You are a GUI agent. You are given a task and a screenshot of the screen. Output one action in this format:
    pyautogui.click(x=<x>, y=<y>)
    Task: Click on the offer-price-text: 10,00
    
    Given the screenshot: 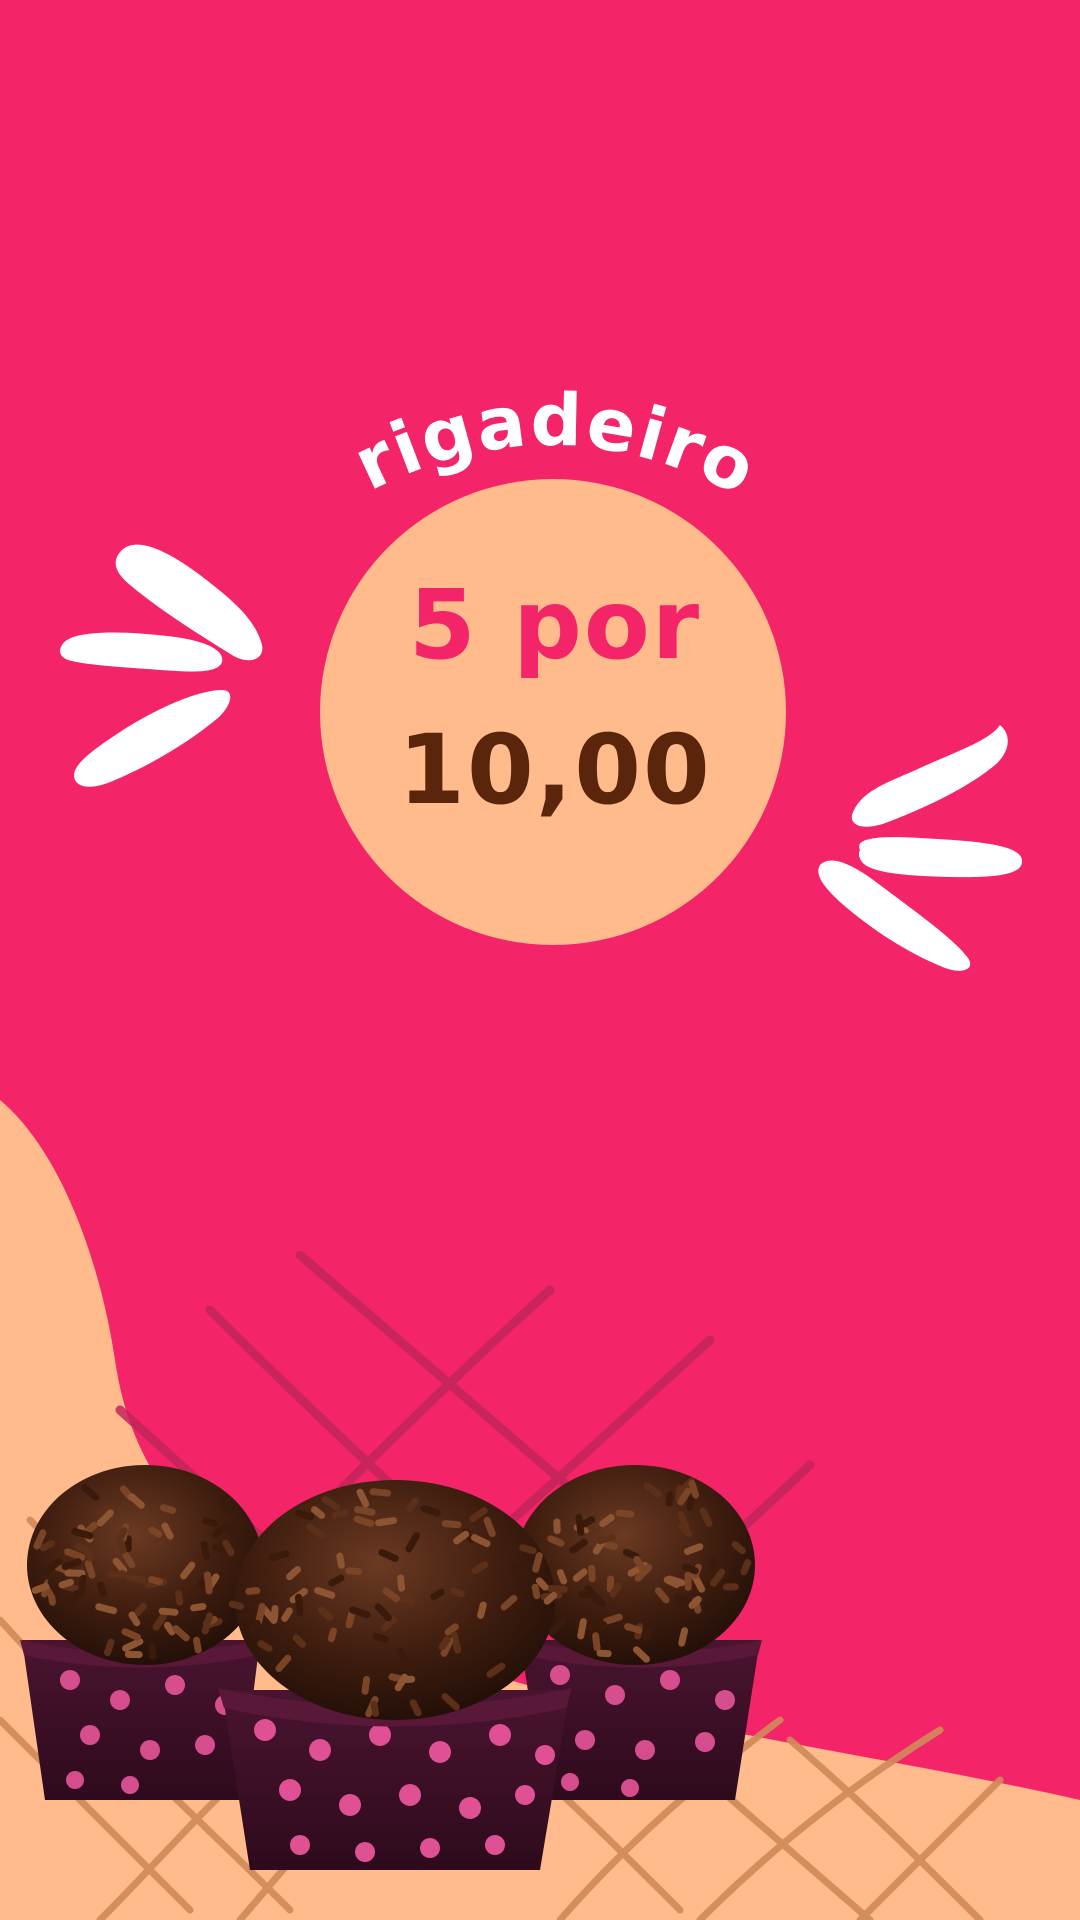 What is the action you would take?
    pyautogui.click(x=555, y=770)
    